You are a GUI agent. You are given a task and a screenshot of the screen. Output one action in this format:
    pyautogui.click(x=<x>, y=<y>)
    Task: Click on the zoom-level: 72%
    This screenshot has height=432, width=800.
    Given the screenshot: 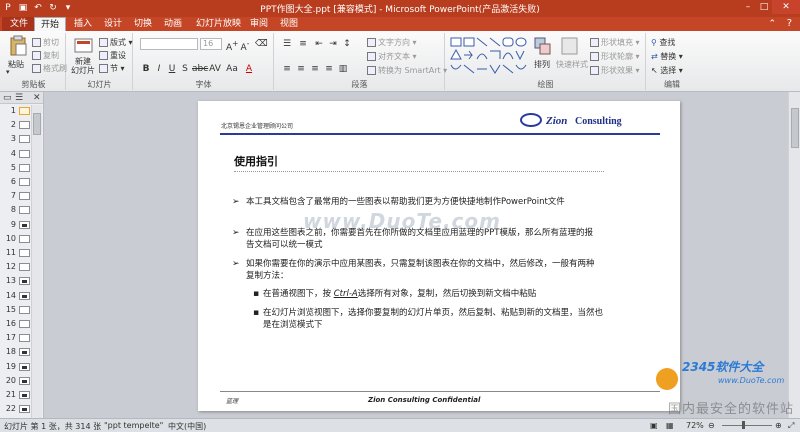 What is the action you would take?
    pyautogui.click(x=695, y=425)
    